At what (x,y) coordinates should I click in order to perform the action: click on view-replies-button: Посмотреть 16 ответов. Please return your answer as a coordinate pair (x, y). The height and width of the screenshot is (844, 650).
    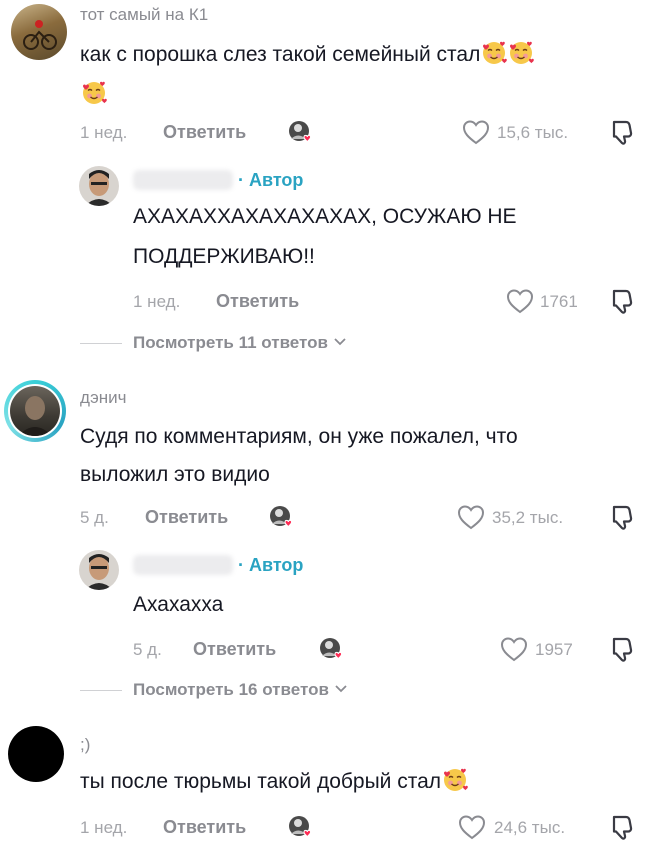
    Looking at the image, I should click on (240, 690).